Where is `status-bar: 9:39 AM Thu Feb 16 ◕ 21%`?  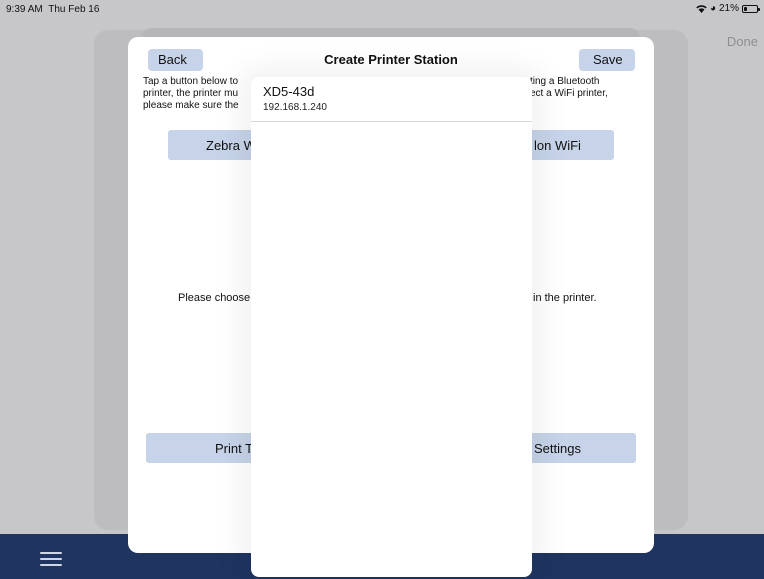
status-bar: 9:39 AM Thu Feb 16 ◕ 21% is located at coordinates (382, 9).